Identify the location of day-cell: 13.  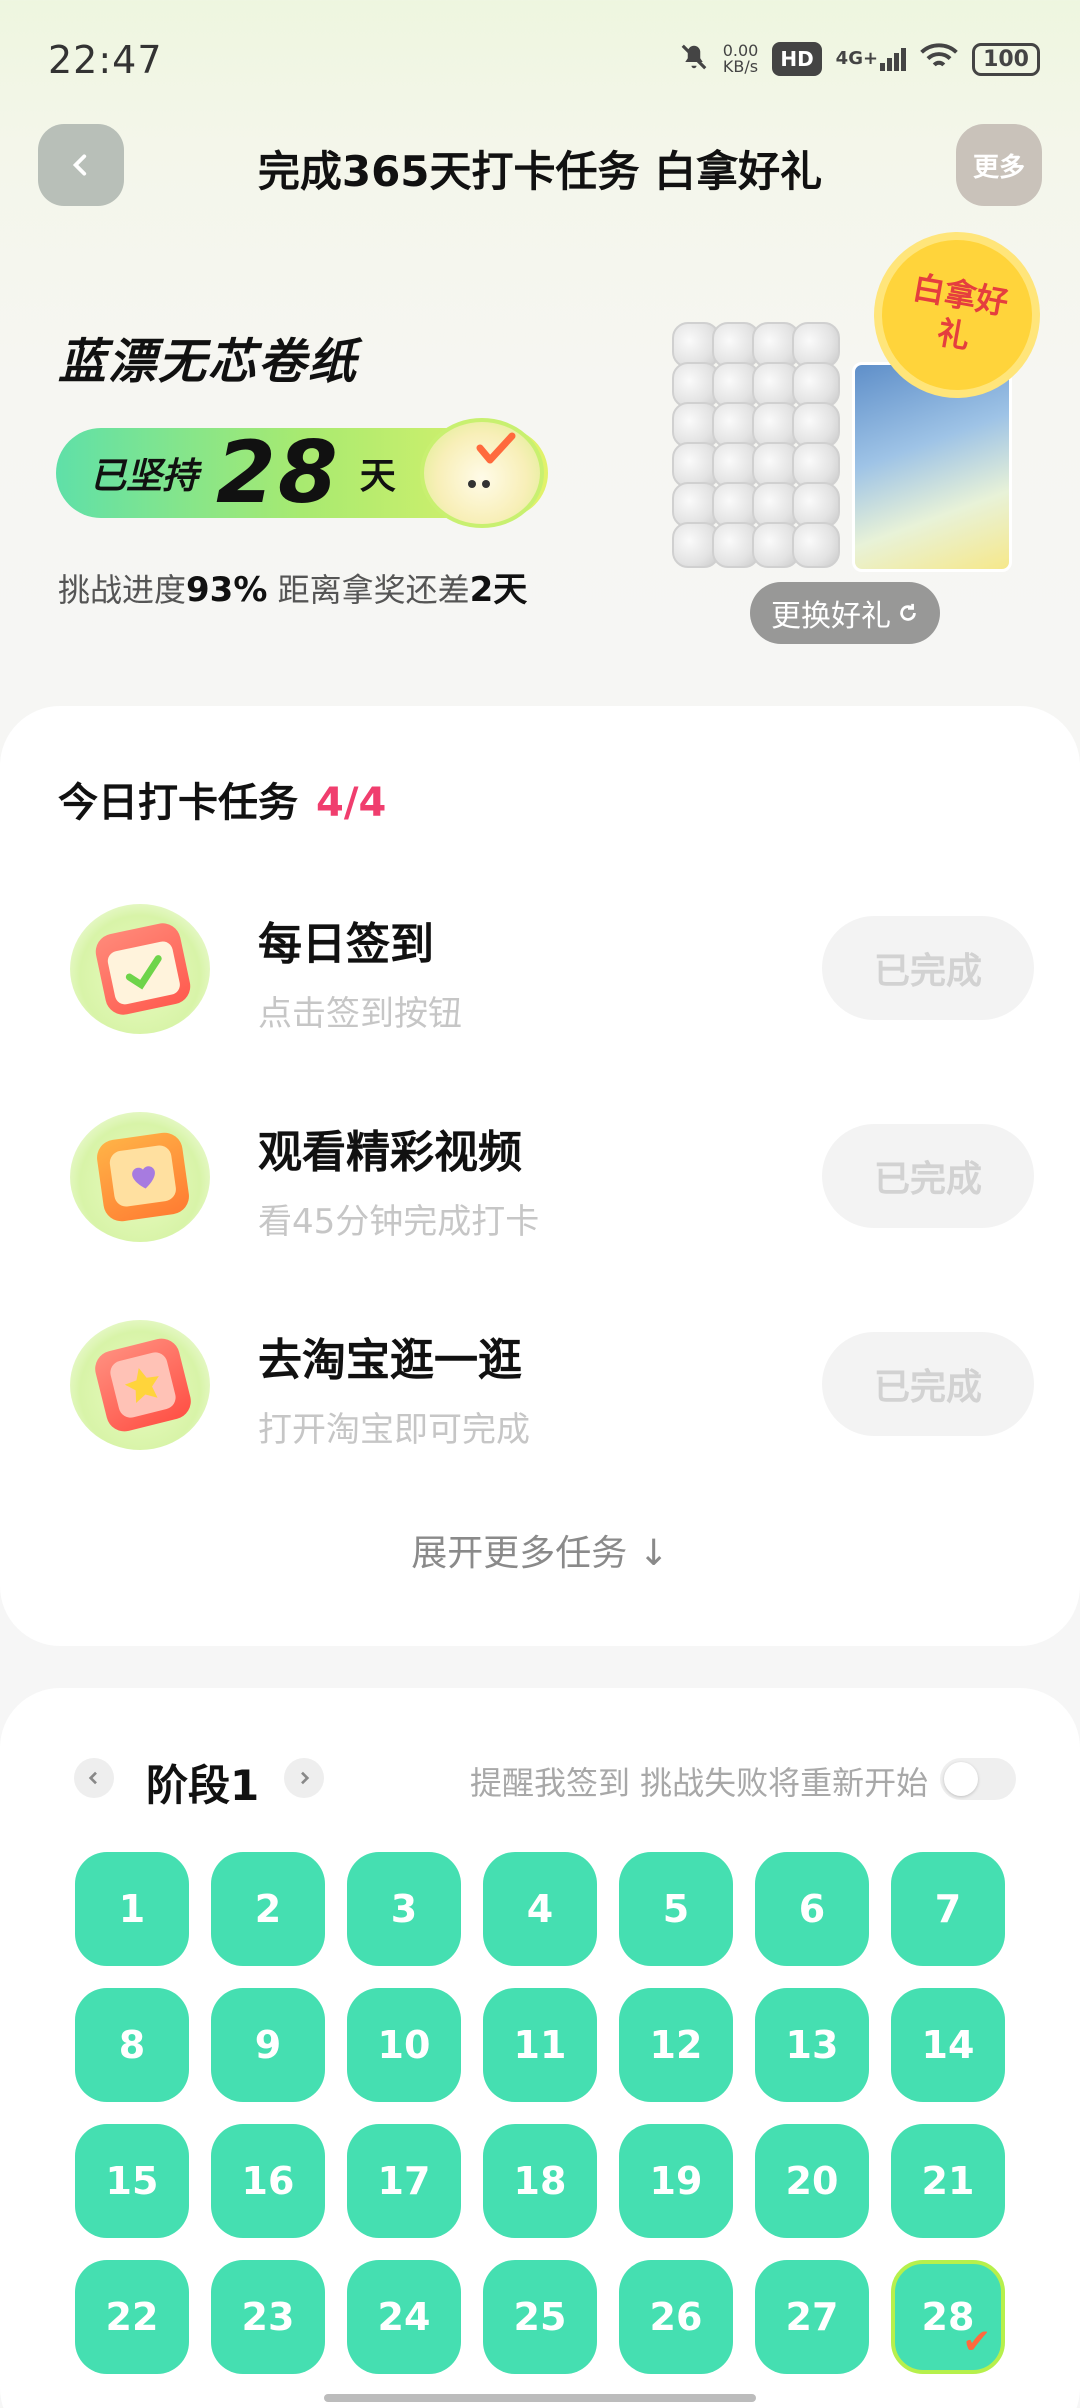
(812, 2045).